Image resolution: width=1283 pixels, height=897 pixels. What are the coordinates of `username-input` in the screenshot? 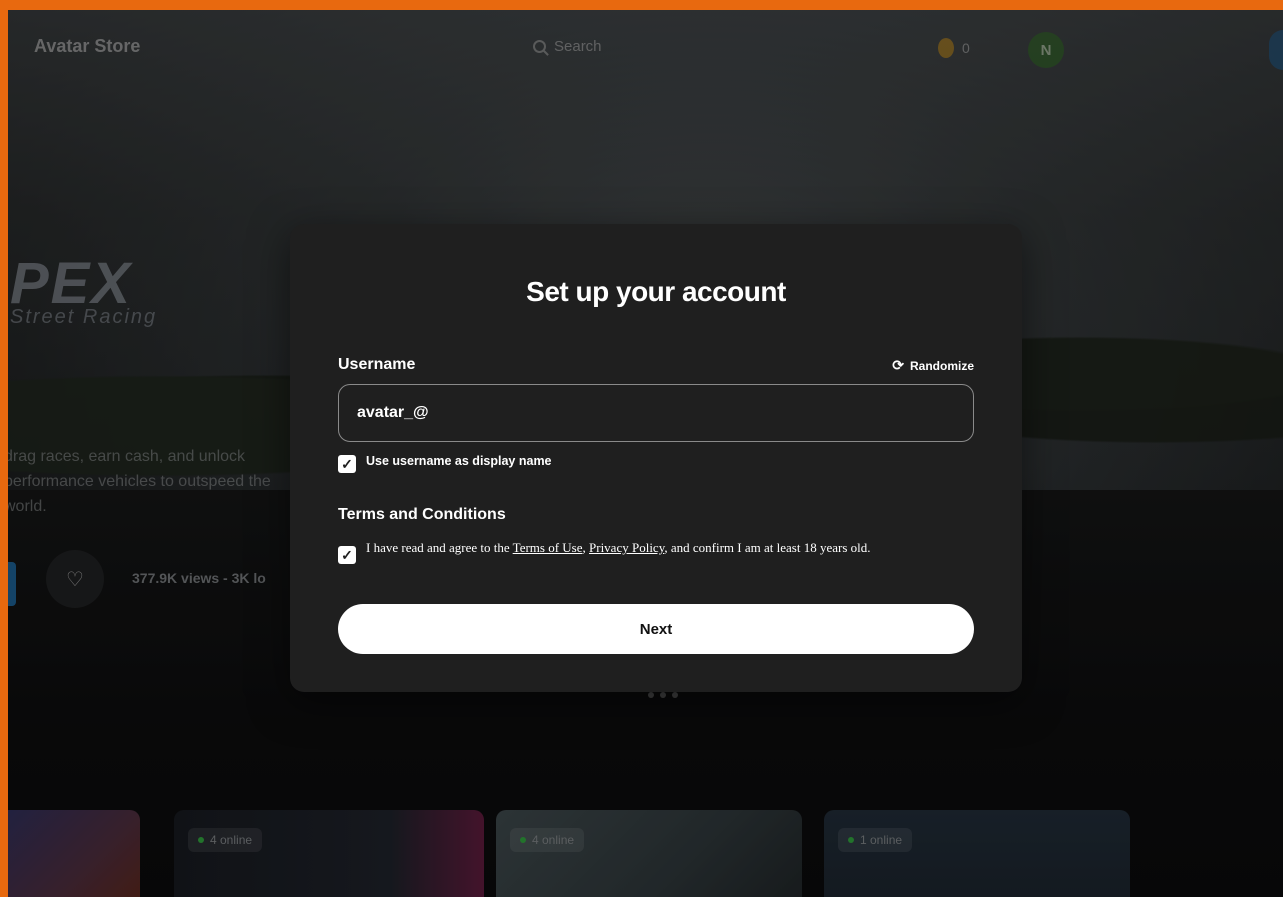 It's located at (656, 413).